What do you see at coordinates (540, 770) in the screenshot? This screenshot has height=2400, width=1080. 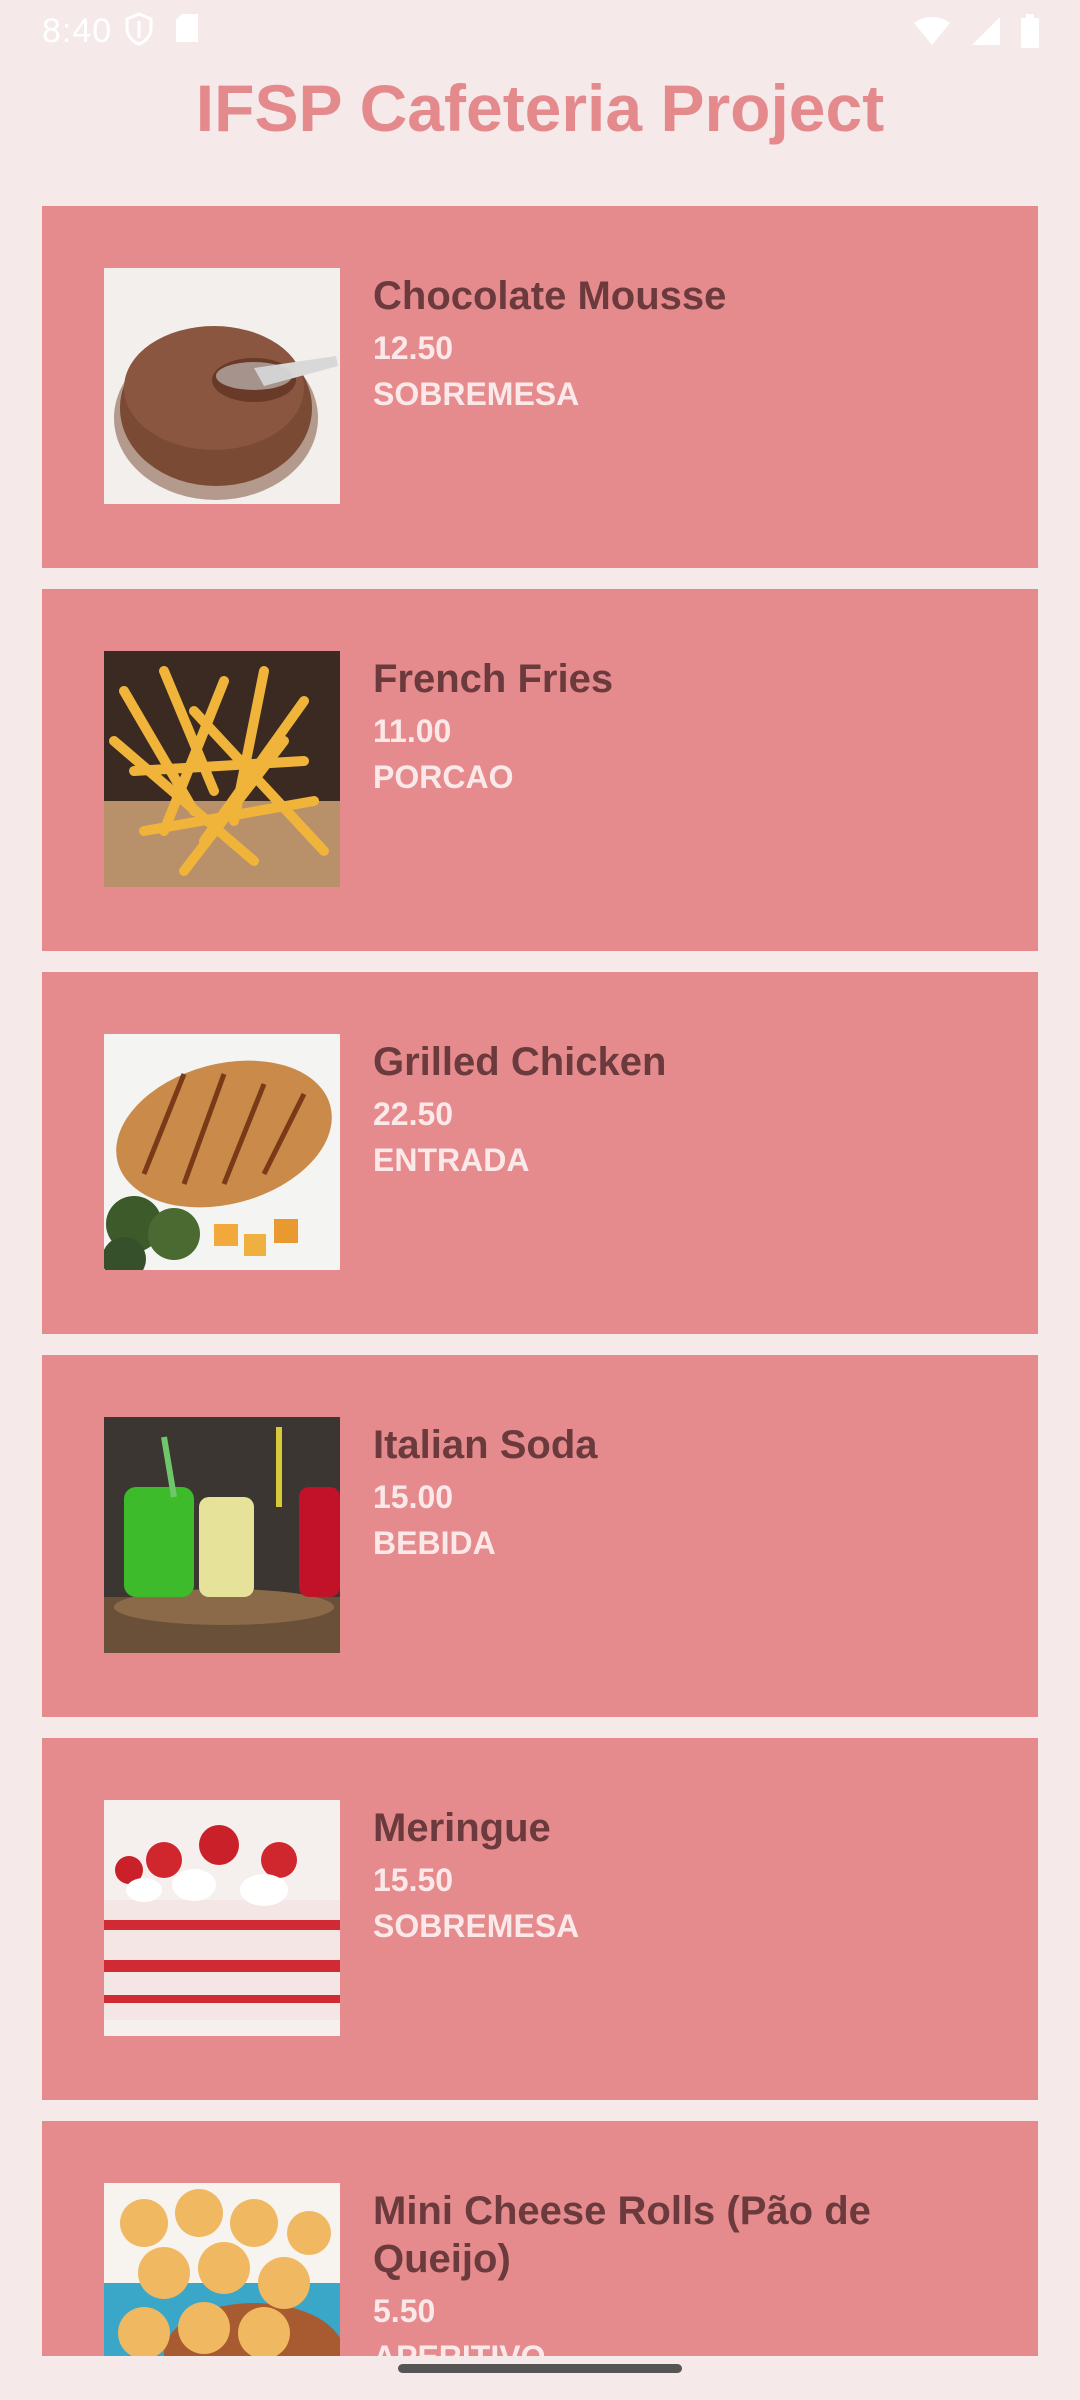 I see `menu-item-card: French Fries 11.00 PORCAO` at bounding box center [540, 770].